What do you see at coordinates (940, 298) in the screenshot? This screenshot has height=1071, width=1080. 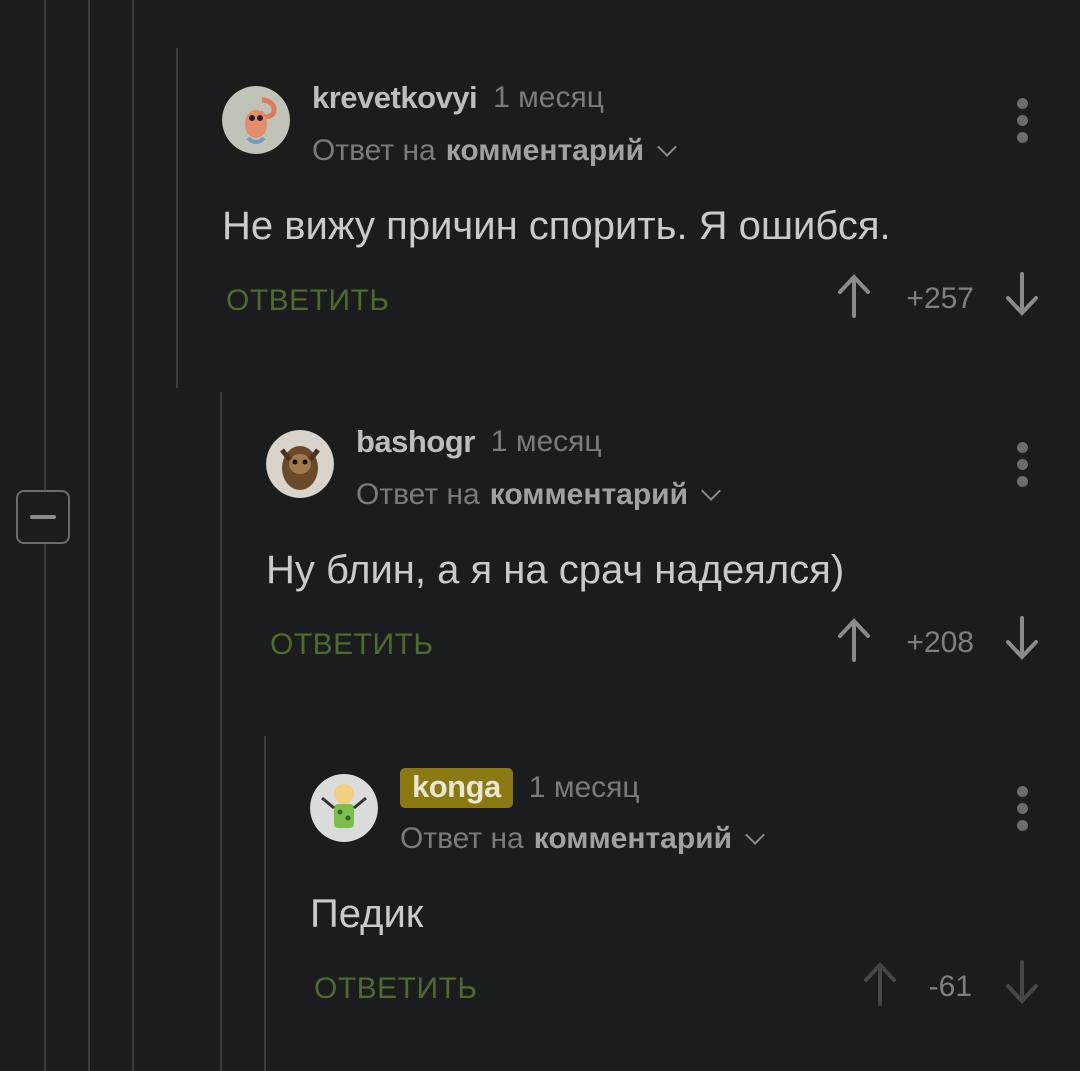 I see `vote-score: +257` at bounding box center [940, 298].